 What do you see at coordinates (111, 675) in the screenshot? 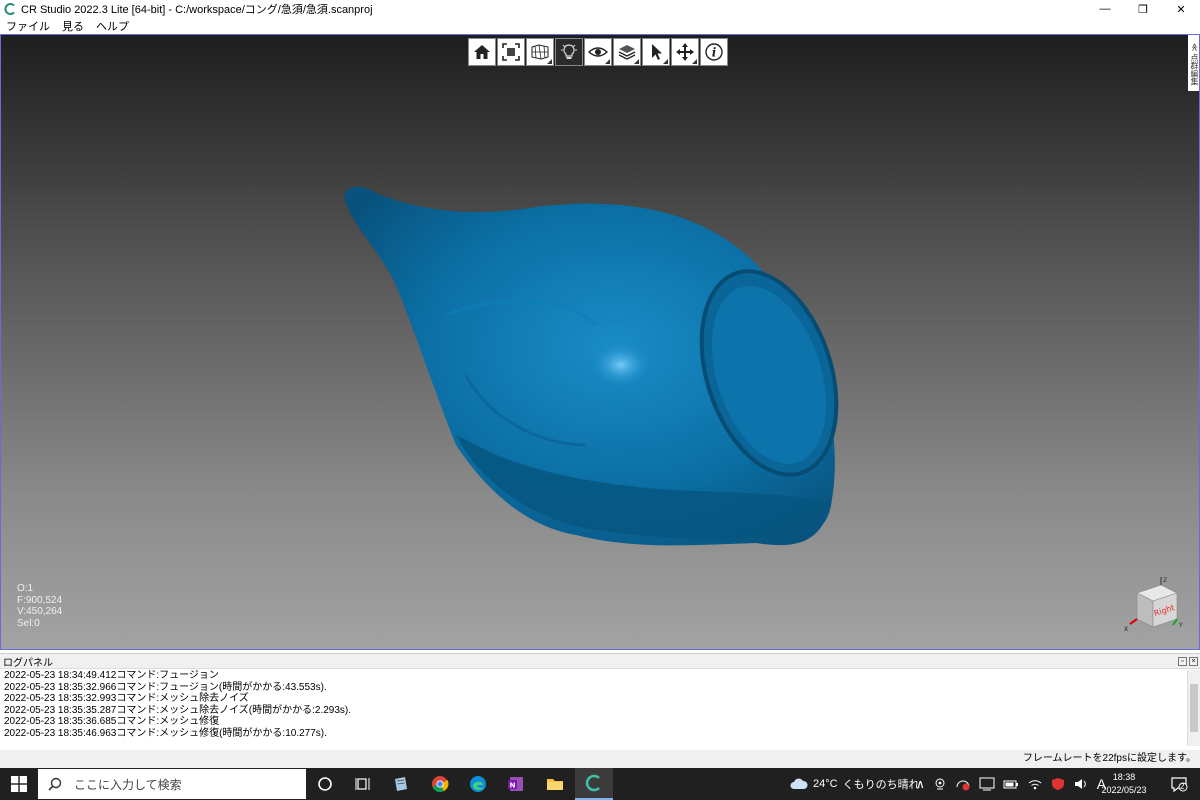
I see `log-line: 2022-05-23 18:34:49.412コマンド:フュージョン` at bounding box center [111, 675].